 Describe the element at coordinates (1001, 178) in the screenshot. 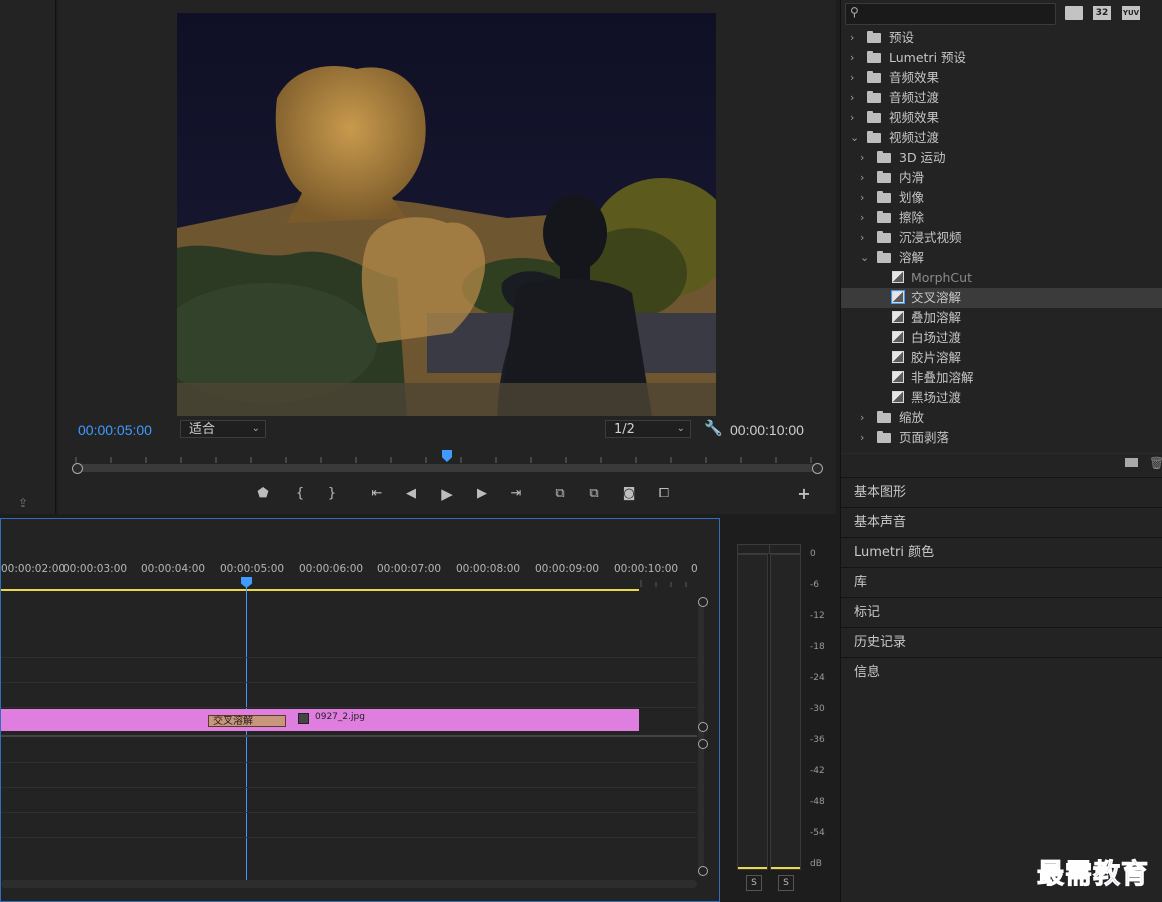

I see `effects-item: › 内滑` at that location.